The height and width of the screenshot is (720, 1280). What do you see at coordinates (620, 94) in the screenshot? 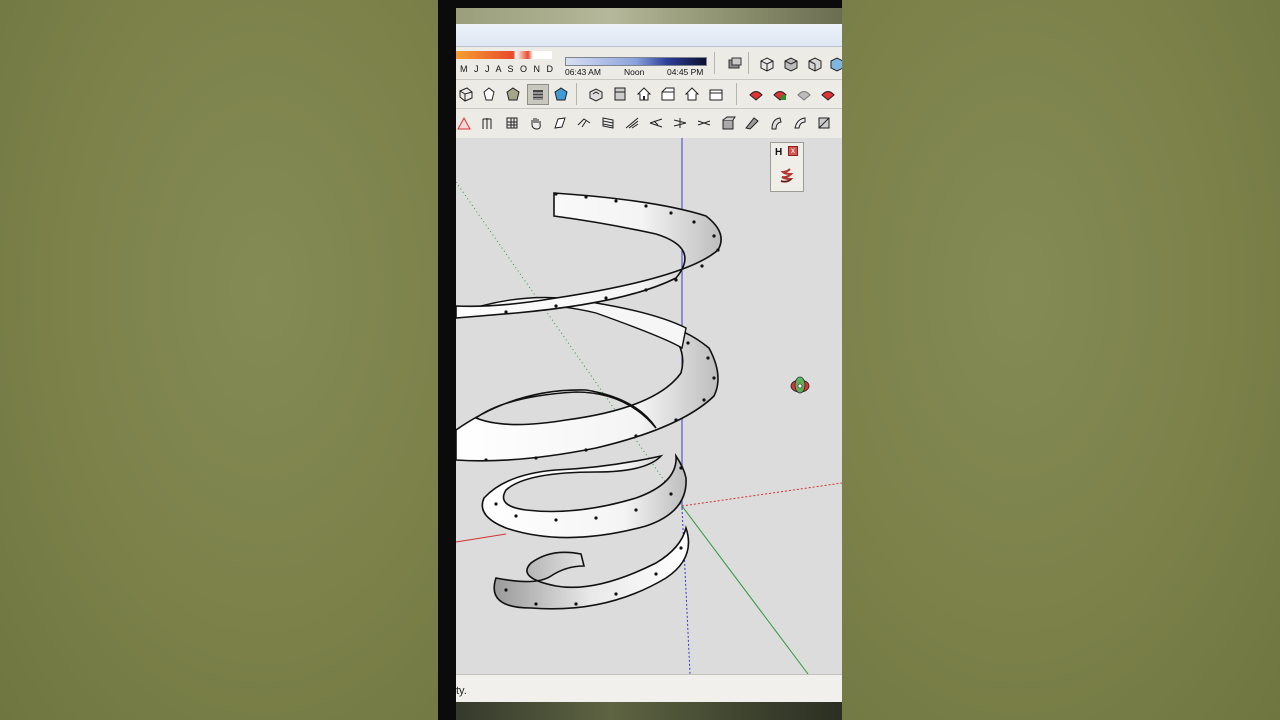
I see `top-camera-icon` at bounding box center [620, 94].